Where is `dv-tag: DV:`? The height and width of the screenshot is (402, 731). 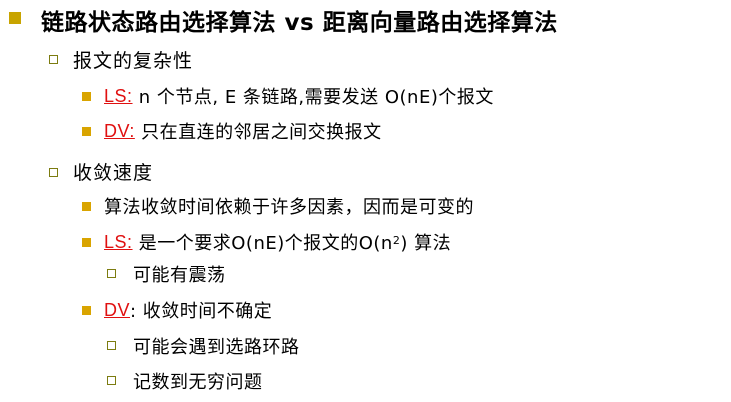 dv-tag: DV: is located at coordinates (119, 130).